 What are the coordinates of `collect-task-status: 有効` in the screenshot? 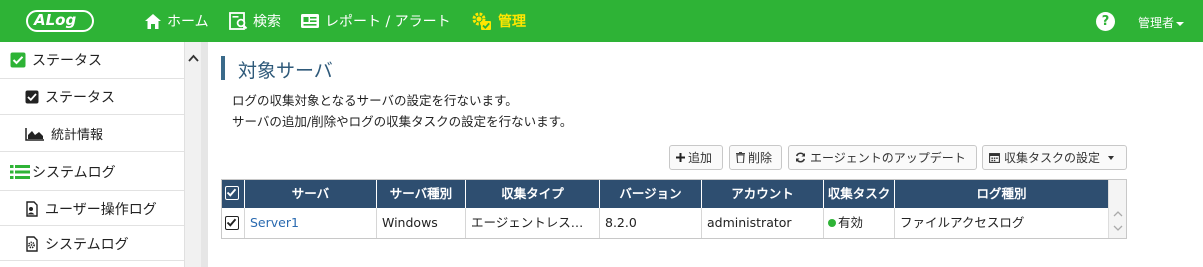 It's located at (851, 222).